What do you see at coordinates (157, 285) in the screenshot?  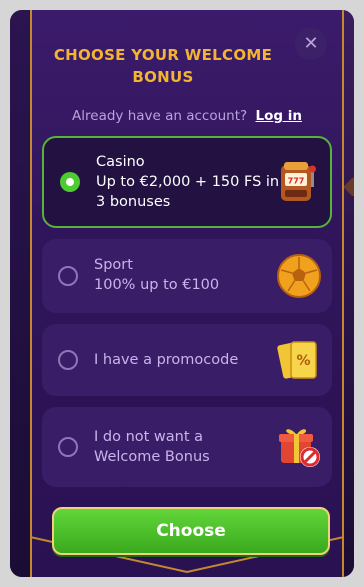 I see `option-subtitle-sport: 100% up to €100` at bounding box center [157, 285].